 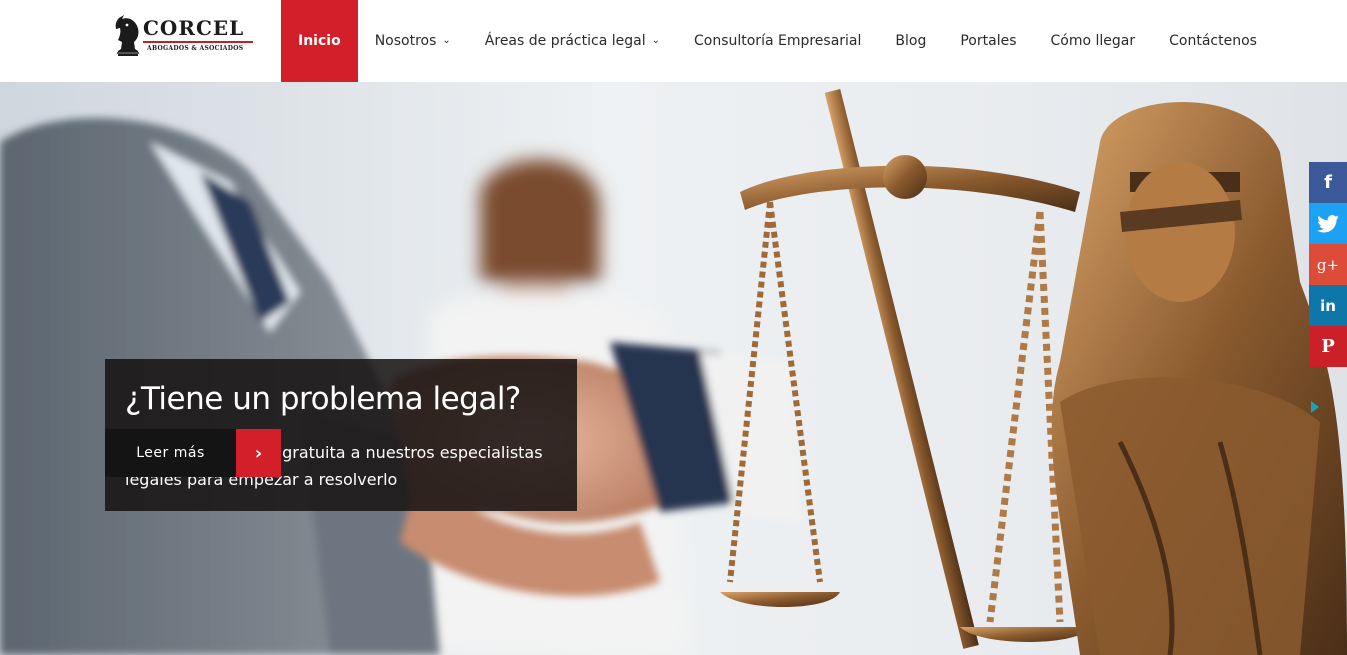 I want to click on google-plus-share-button: g+, so click(x=1328, y=264).